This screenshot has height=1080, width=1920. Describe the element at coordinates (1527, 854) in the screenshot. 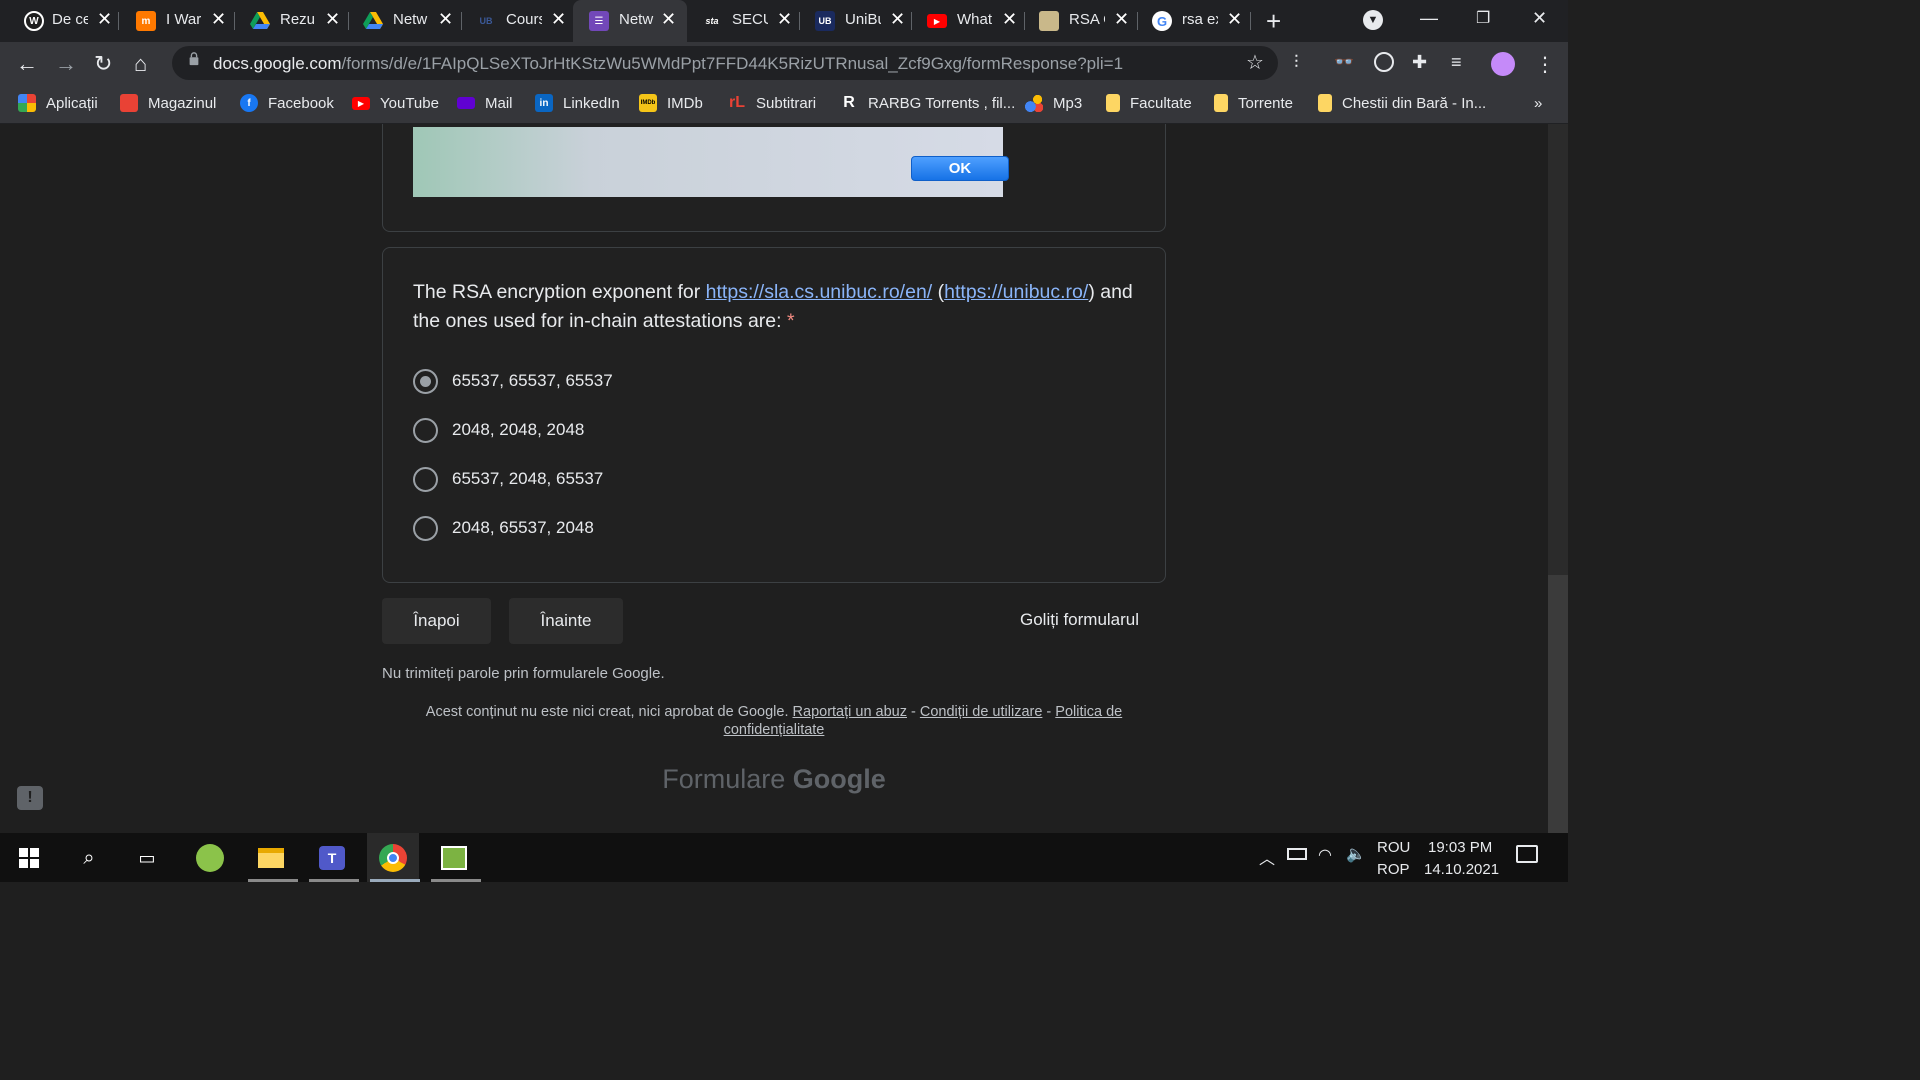

I see `notification-center-icon` at that location.